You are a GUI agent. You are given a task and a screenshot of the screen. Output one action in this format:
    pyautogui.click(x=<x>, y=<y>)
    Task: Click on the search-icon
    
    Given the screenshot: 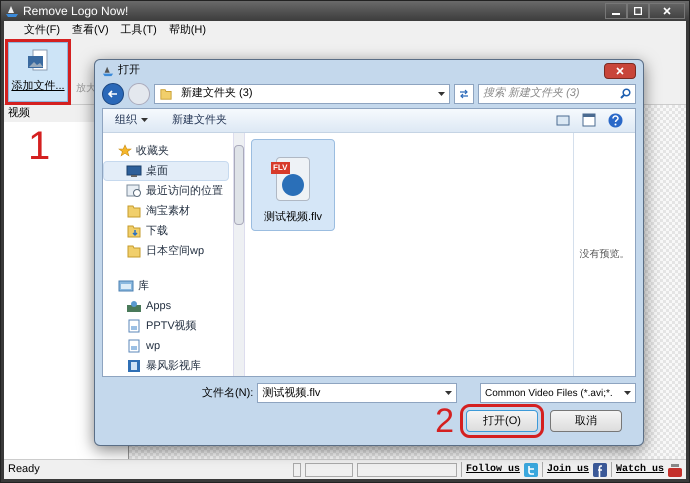 What is the action you would take?
    pyautogui.click(x=625, y=93)
    